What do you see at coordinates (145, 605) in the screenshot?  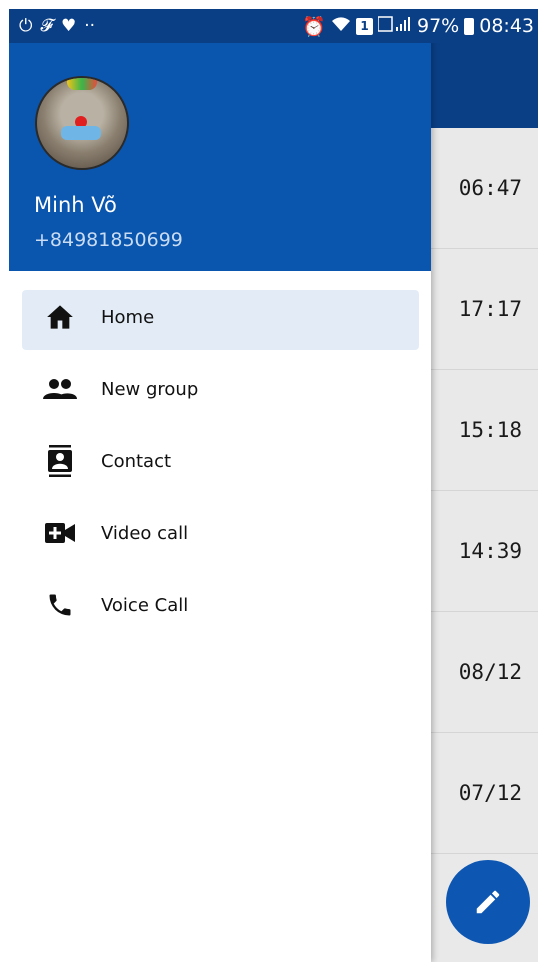 I see `menu-label: Voice Call` at bounding box center [145, 605].